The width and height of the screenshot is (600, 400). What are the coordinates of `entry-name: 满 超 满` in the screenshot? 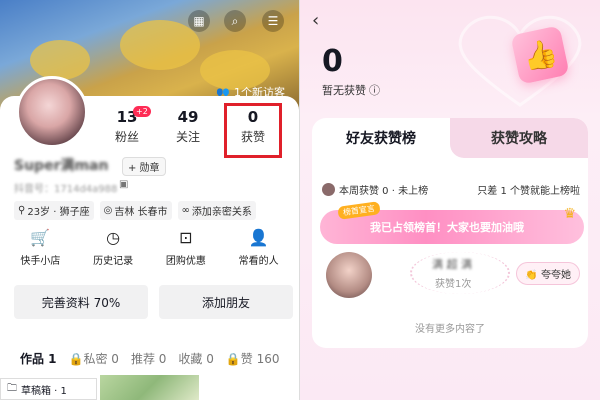 It's located at (452, 264).